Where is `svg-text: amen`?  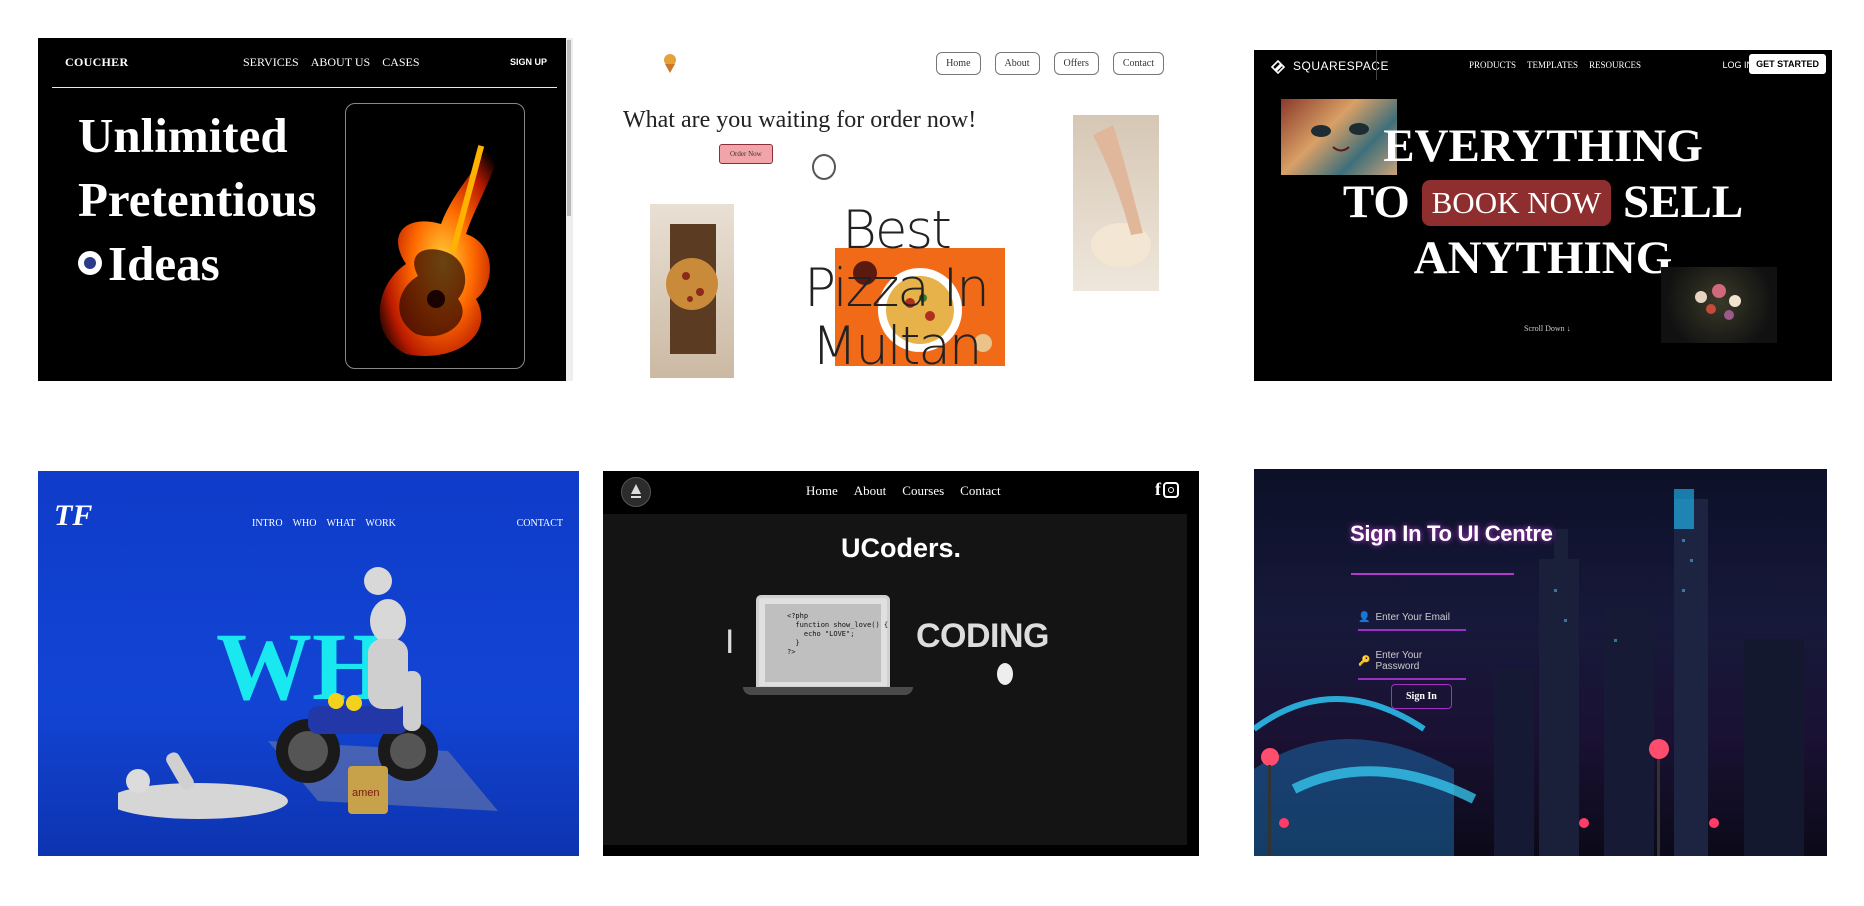
svg-text: amen is located at coordinates (366, 793).